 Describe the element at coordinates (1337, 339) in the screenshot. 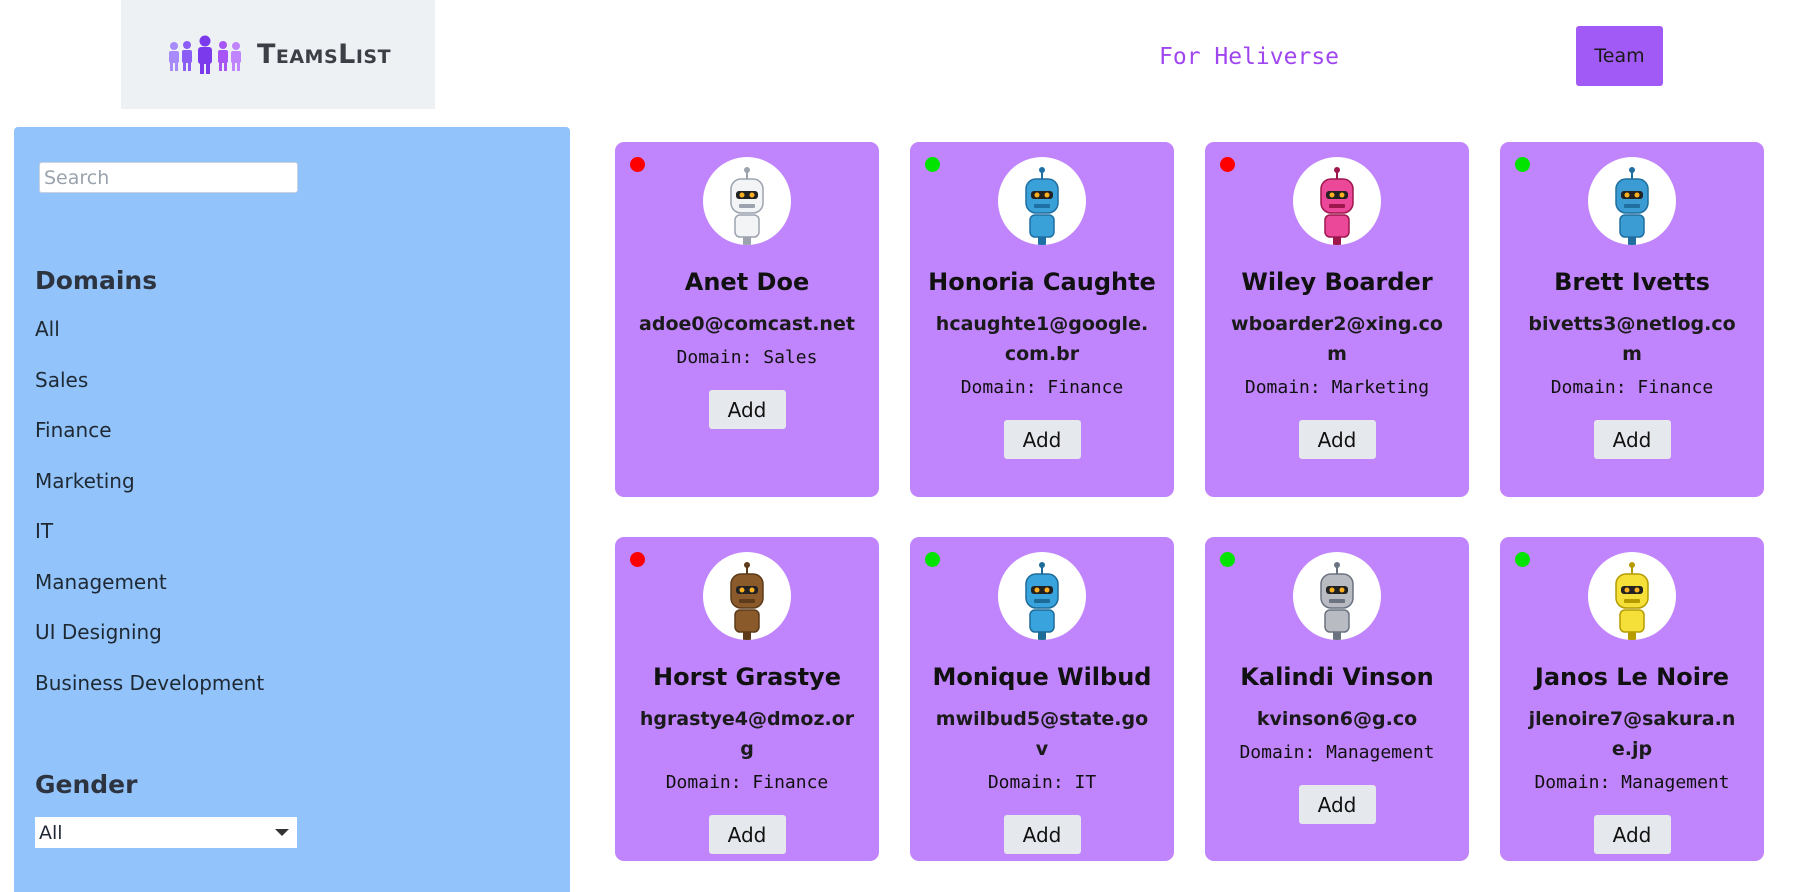

I see `member-email: wboarder2@xing.com` at that location.